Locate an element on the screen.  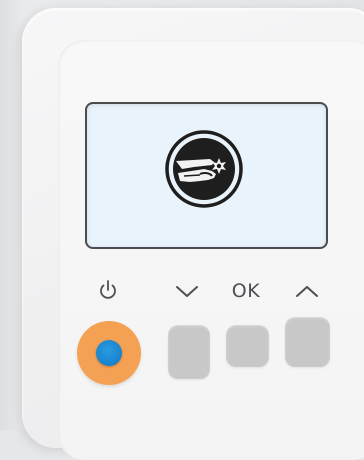
ok-label: OK is located at coordinates (246, 291).